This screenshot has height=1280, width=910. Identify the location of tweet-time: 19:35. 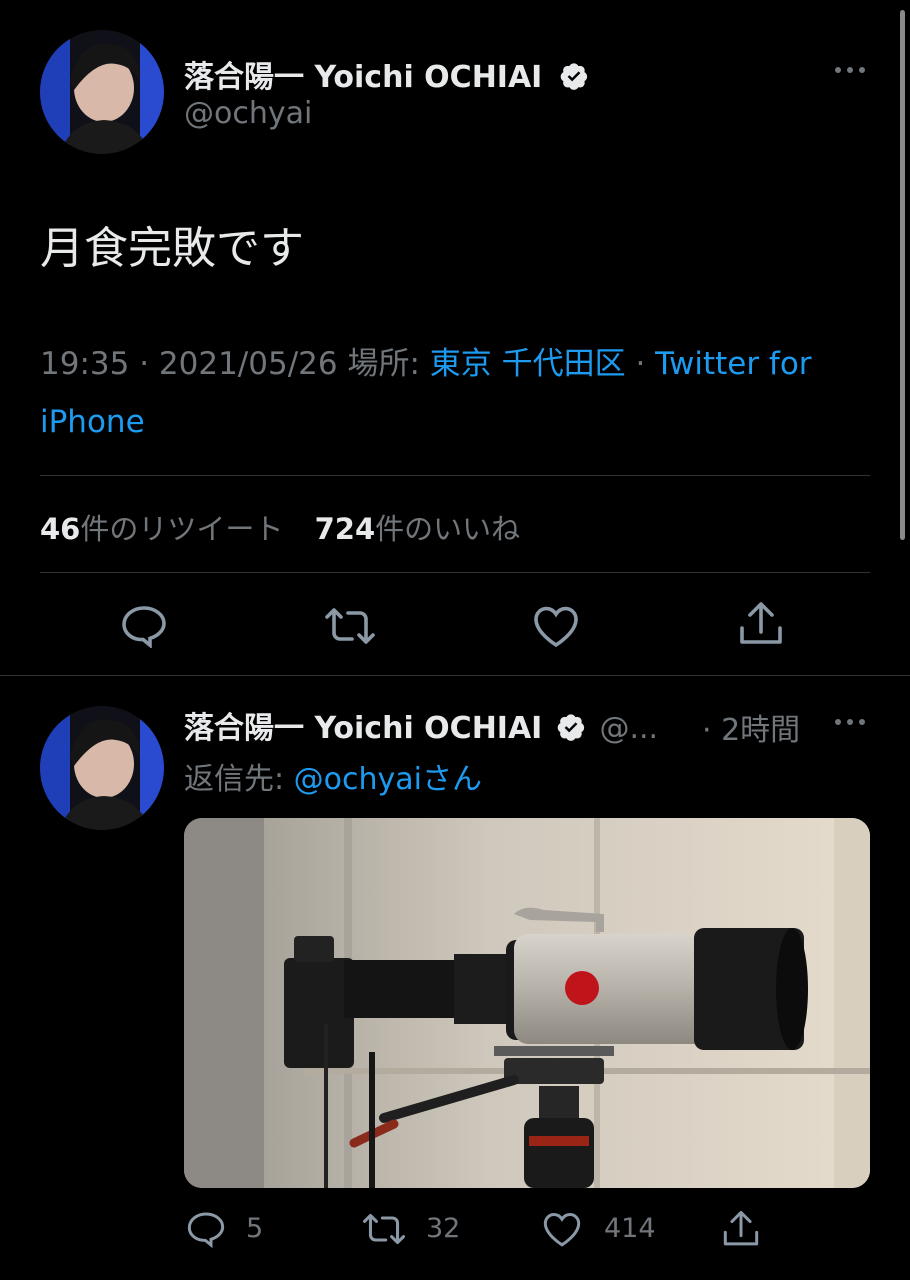
(84, 364).